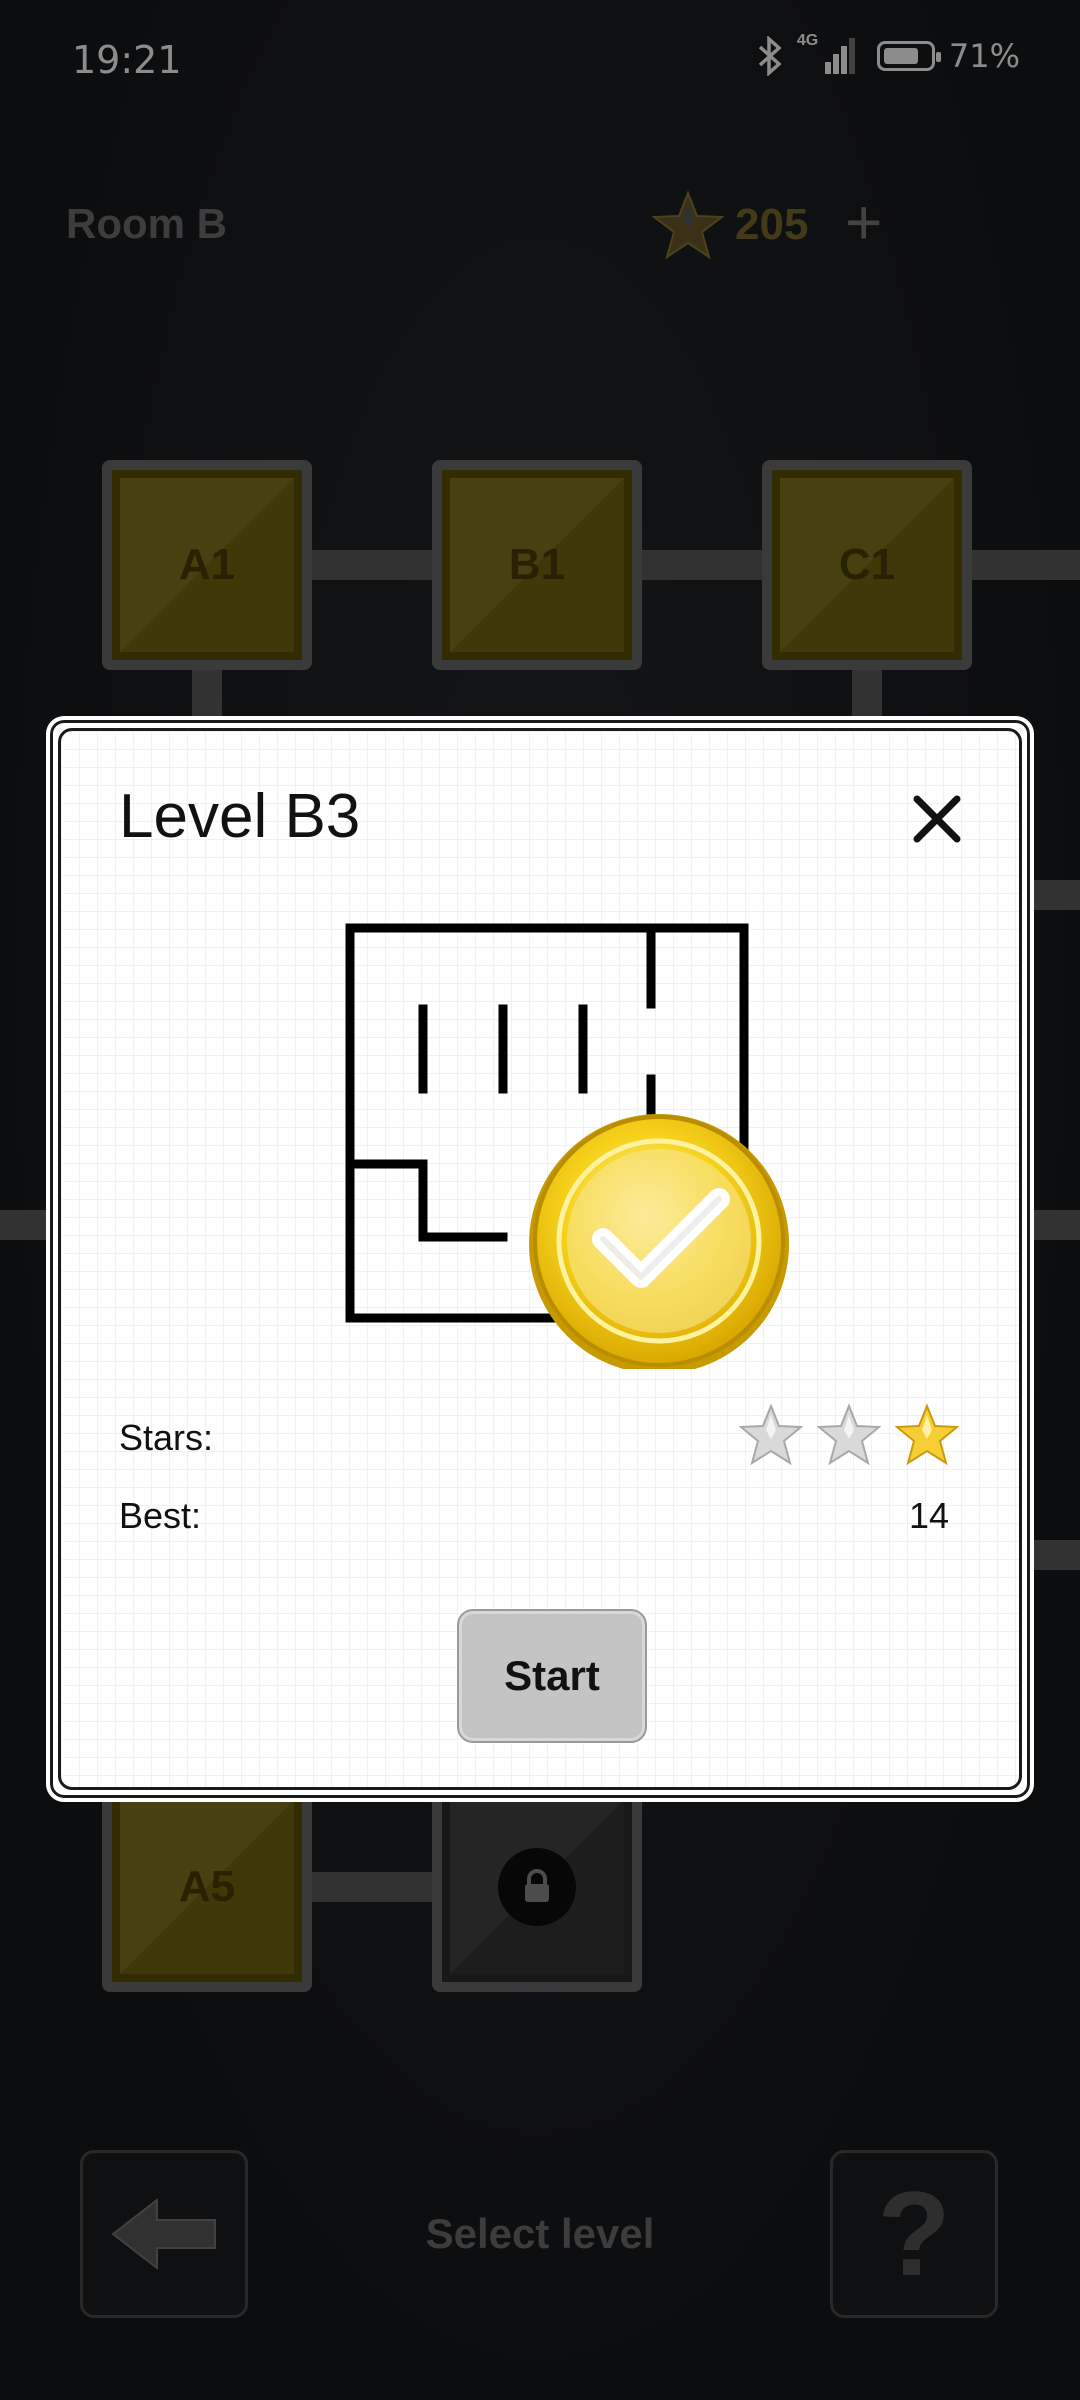 The height and width of the screenshot is (2400, 1080). What do you see at coordinates (928, 1515) in the screenshot?
I see `best-value: 14` at bounding box center [928, 1515].